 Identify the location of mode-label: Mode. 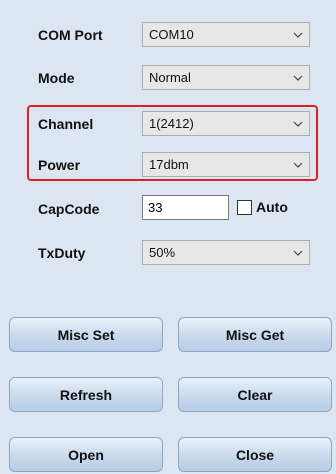
(56, 78).